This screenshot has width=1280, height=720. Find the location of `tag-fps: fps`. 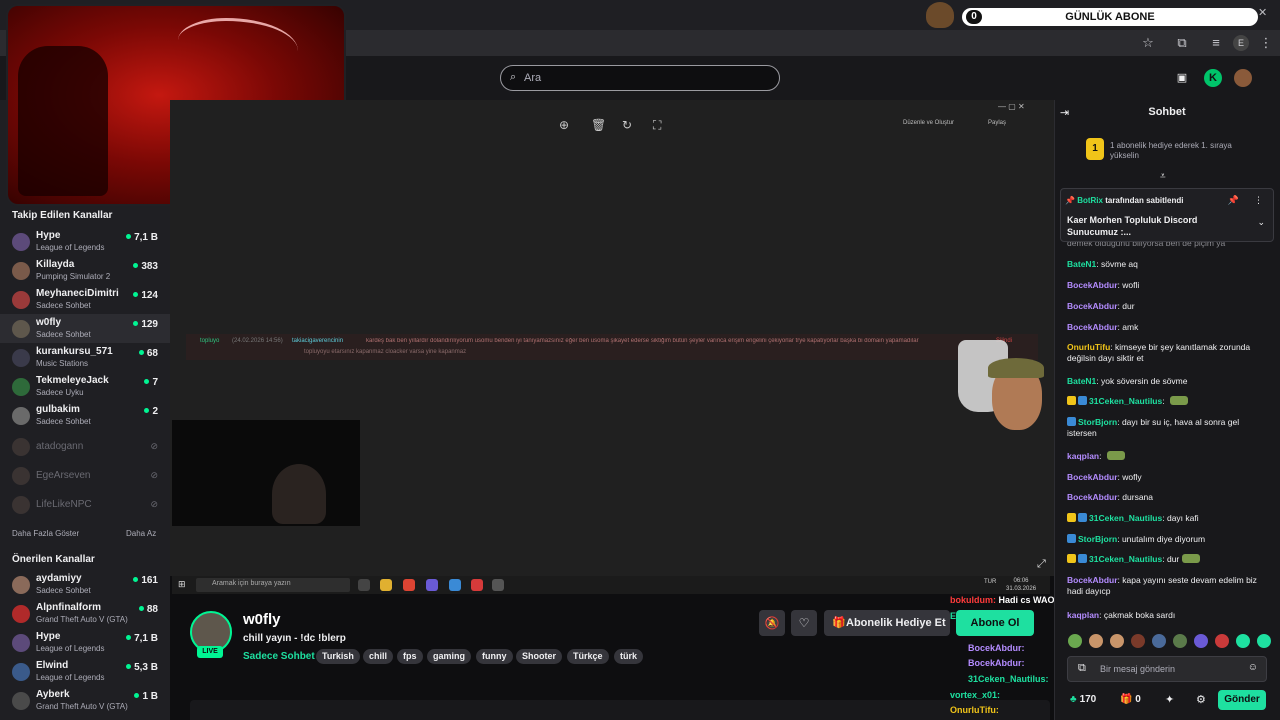

tag-fps: fps is located at coordinates (410, 656).